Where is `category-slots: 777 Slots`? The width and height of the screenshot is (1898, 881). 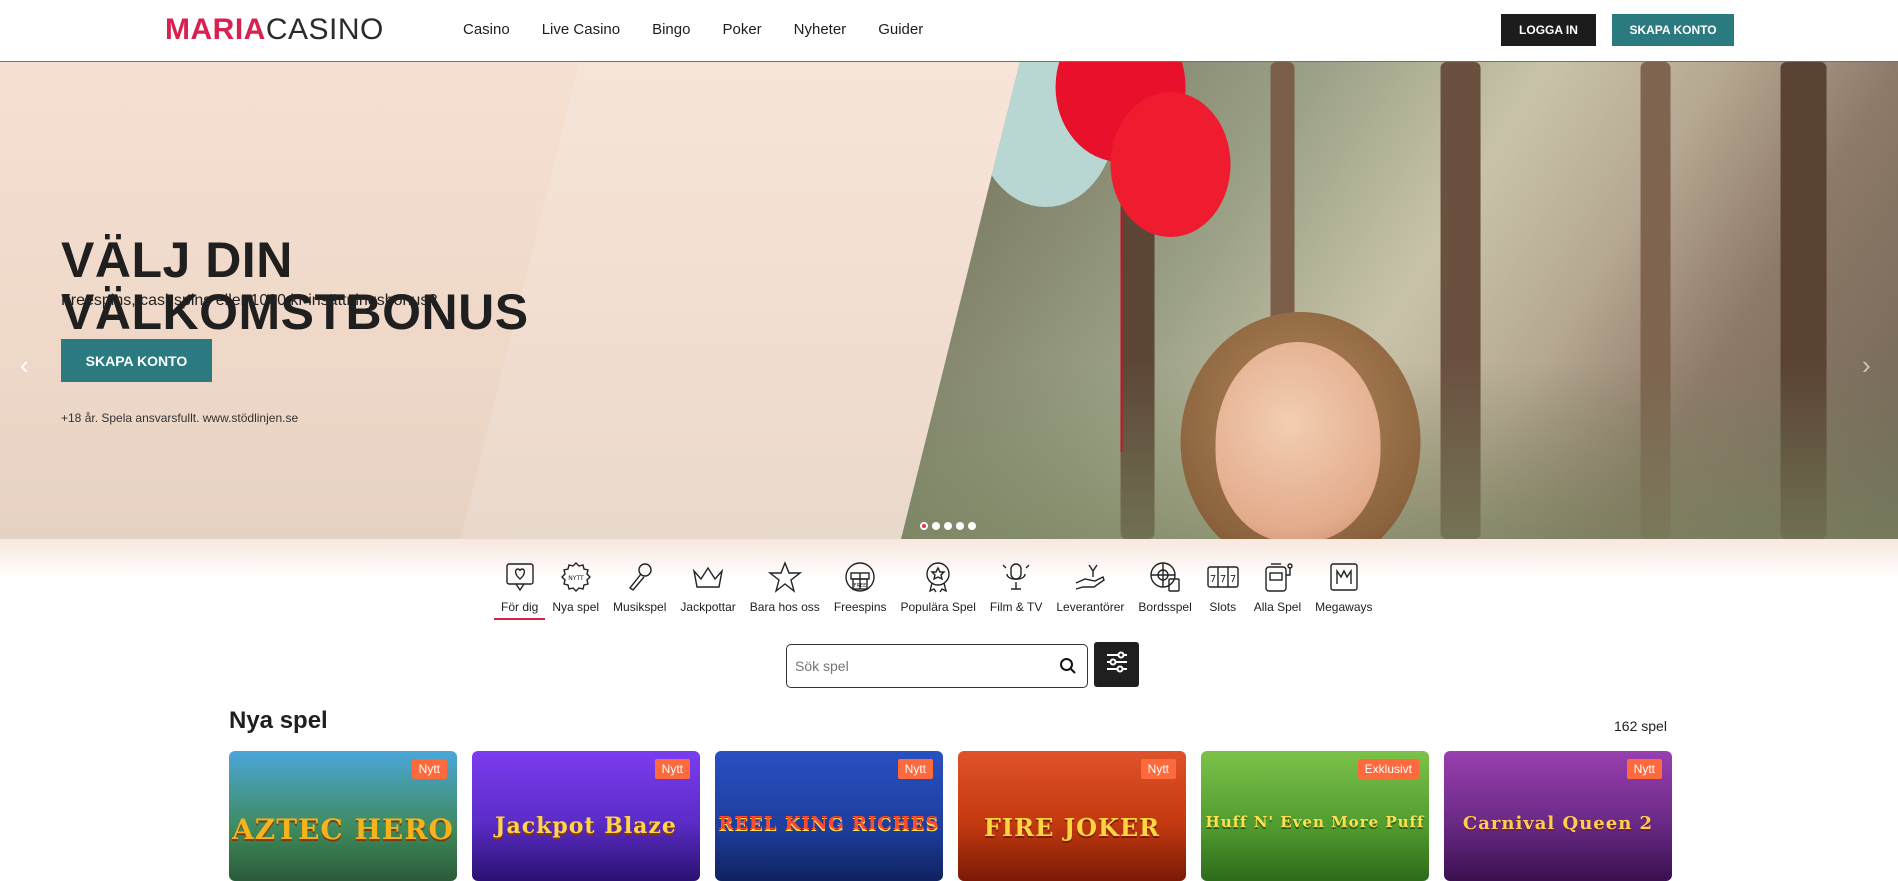
category-slots: 777 Slots is located at coordinates (1223, 587).